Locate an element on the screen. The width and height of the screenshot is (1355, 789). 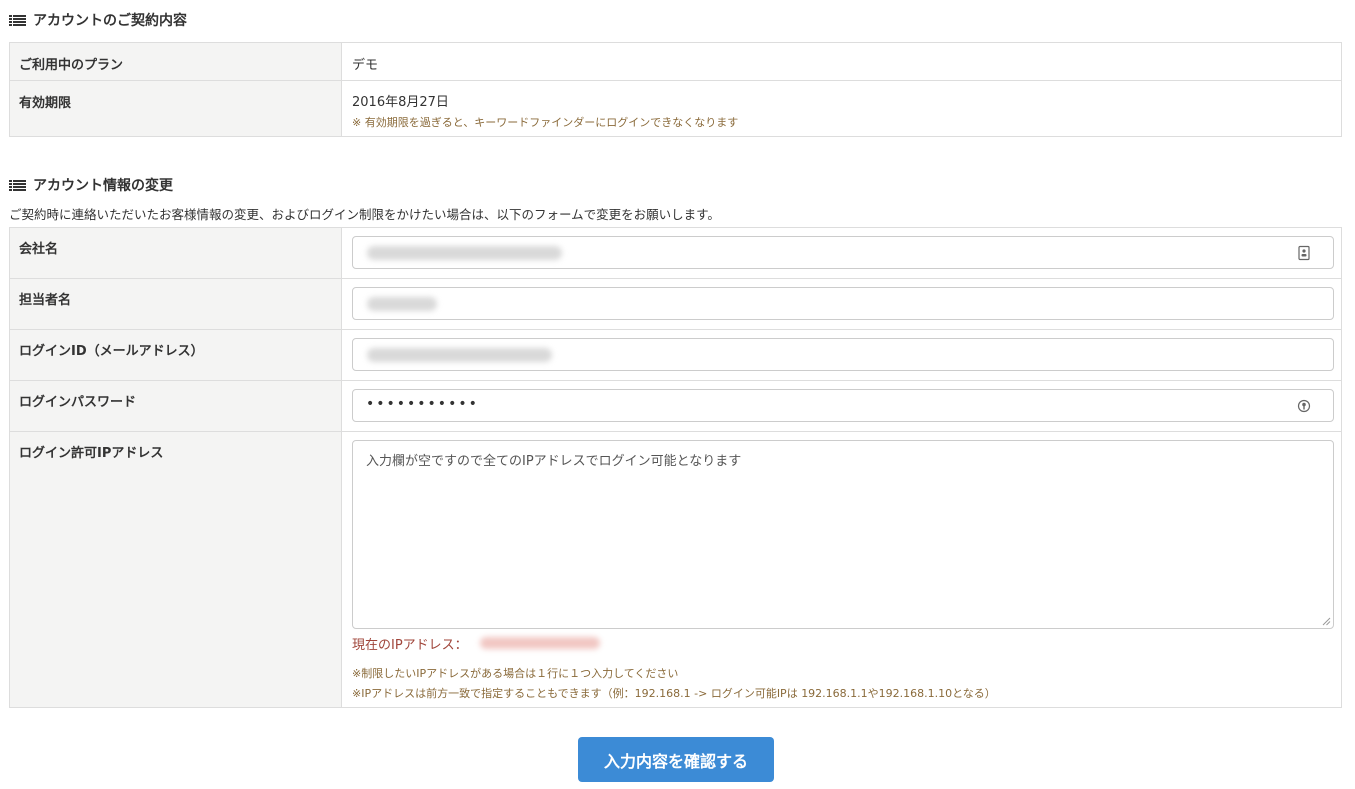
key-icon is located at coordinates (1304, 406).